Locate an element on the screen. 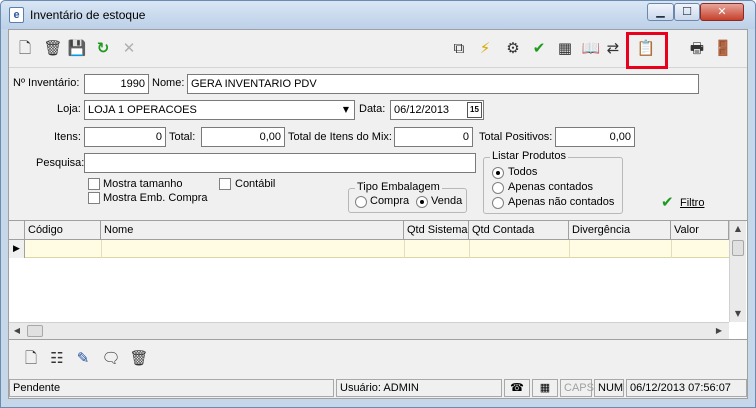  spreadsheet-icon: ▦ is located at coordinates (565, 48).